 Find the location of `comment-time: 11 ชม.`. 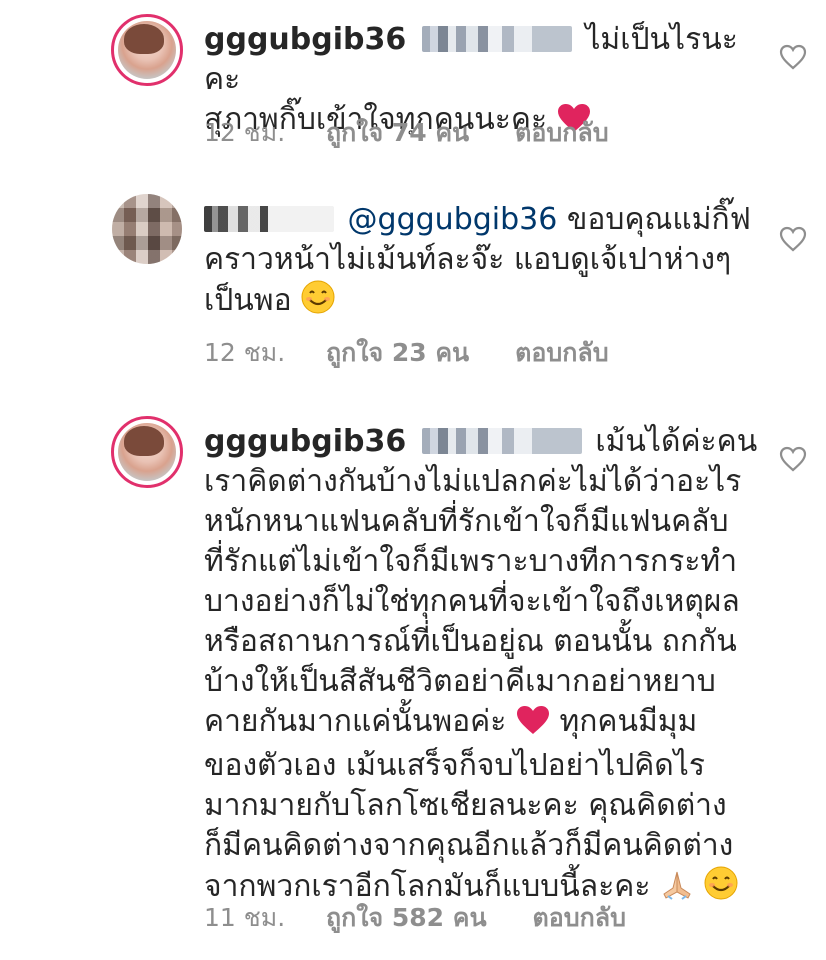

comment-time: 11 ชม. is located at coordinates (245, 917).